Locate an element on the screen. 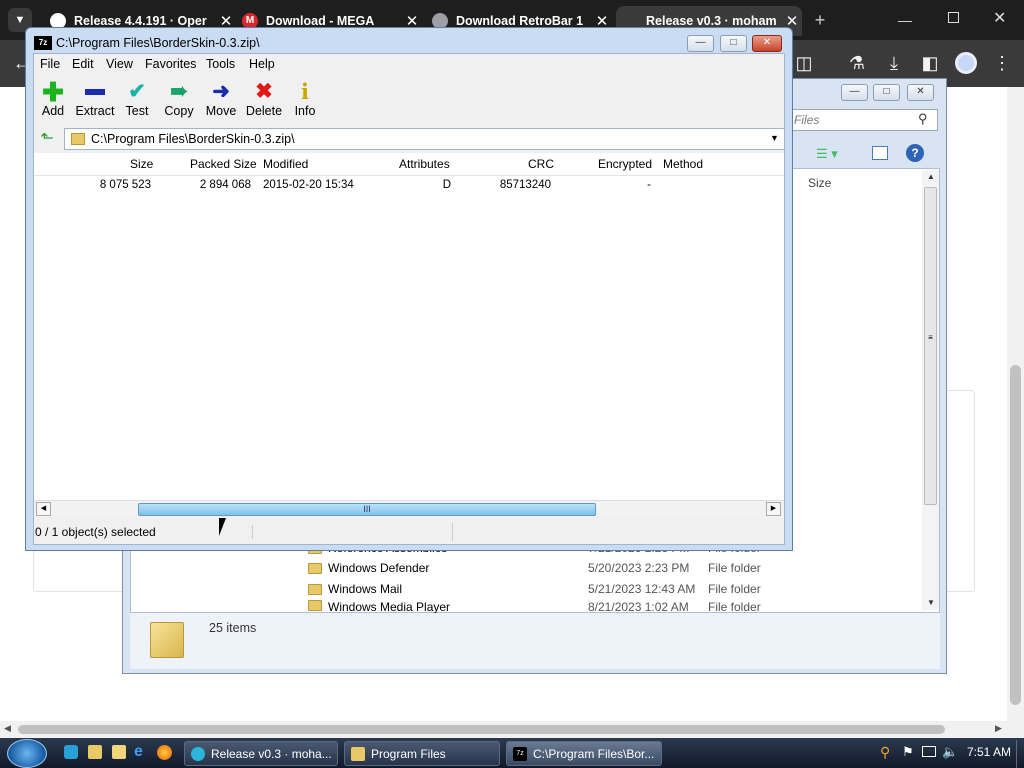  delete-button: ✖ Delete is located at coordinates (264, 99).